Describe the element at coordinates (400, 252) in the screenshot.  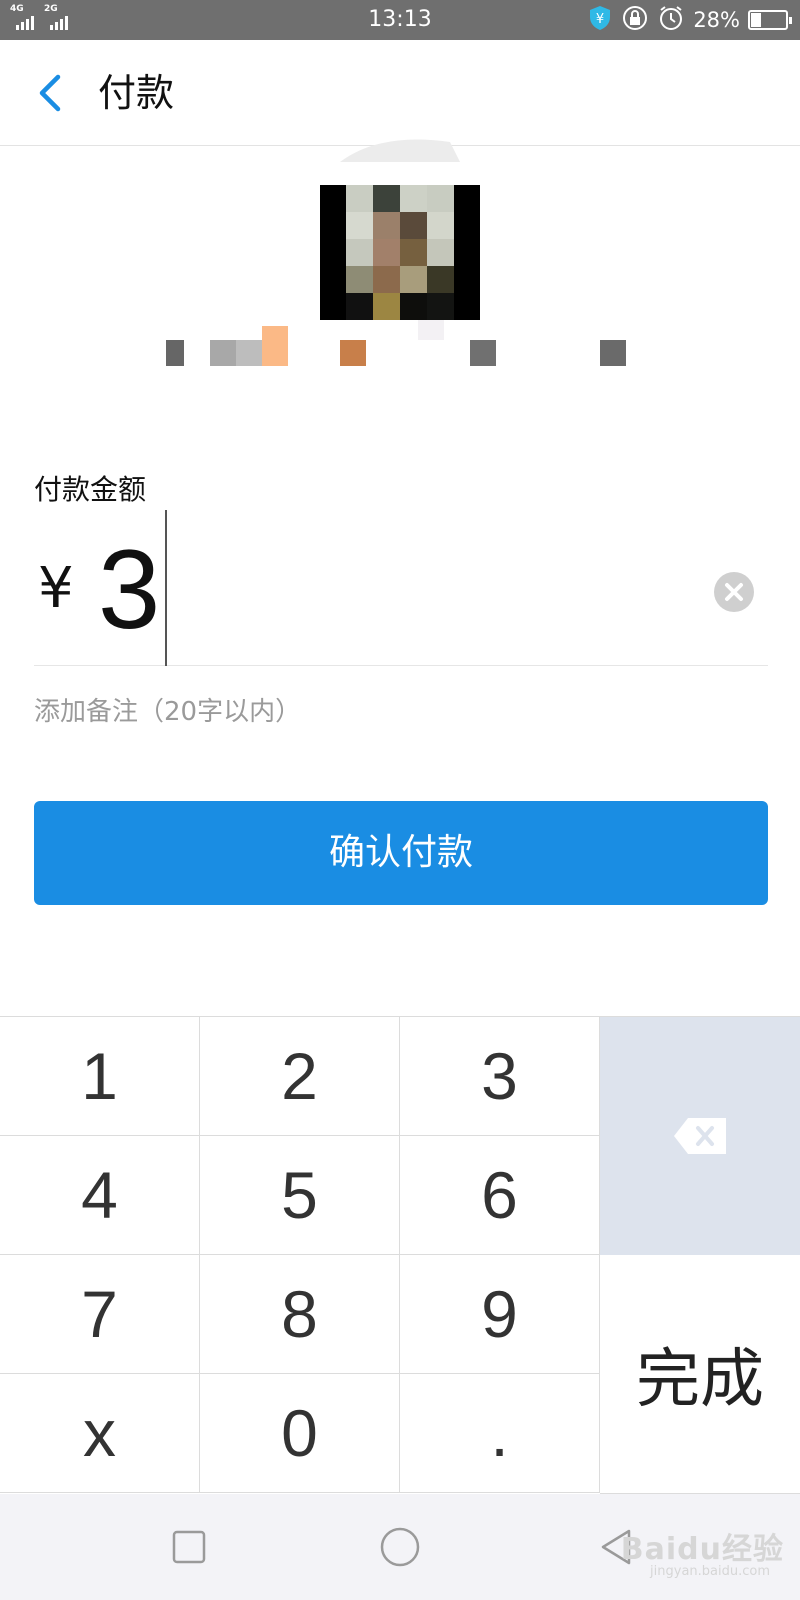
I see `avatar` at that location.